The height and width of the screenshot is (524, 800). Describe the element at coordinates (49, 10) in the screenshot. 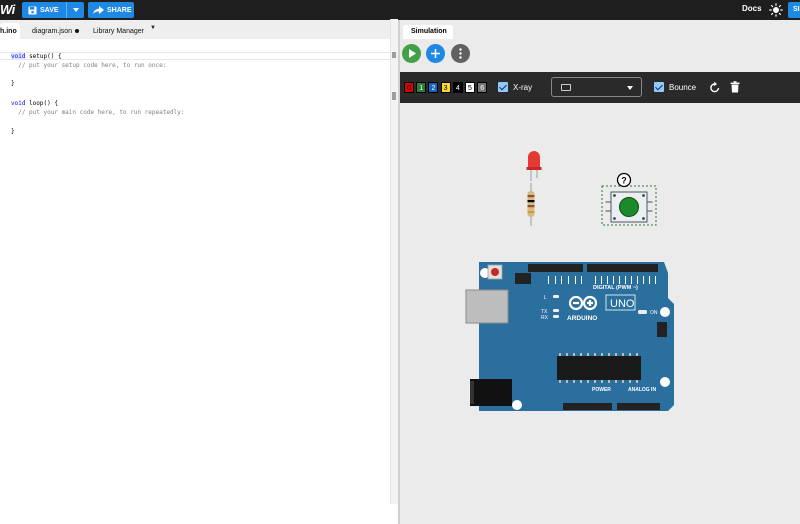

I see `save-button-label: SAVE` at that location.